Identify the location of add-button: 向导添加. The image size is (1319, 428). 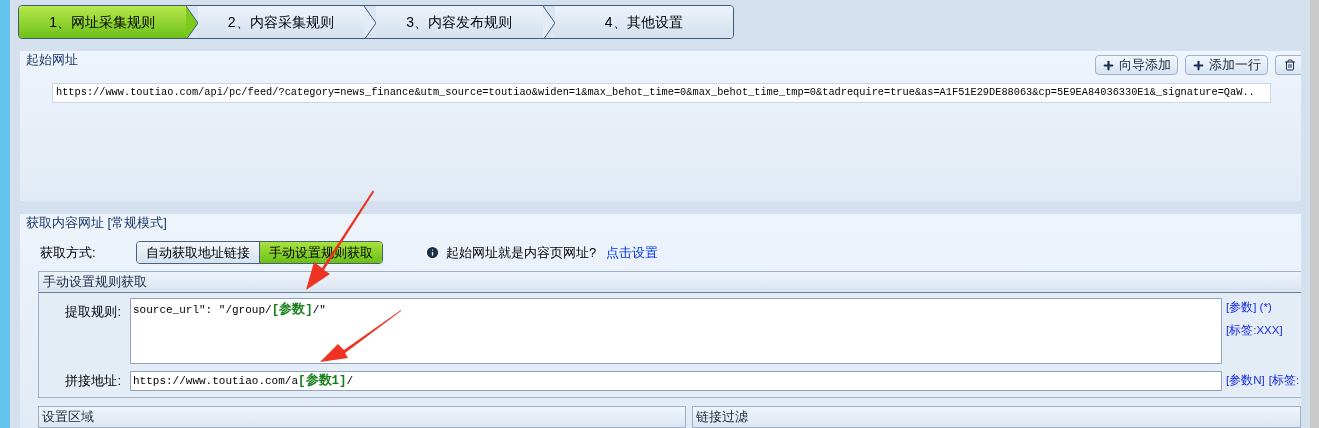
(1136, 65).